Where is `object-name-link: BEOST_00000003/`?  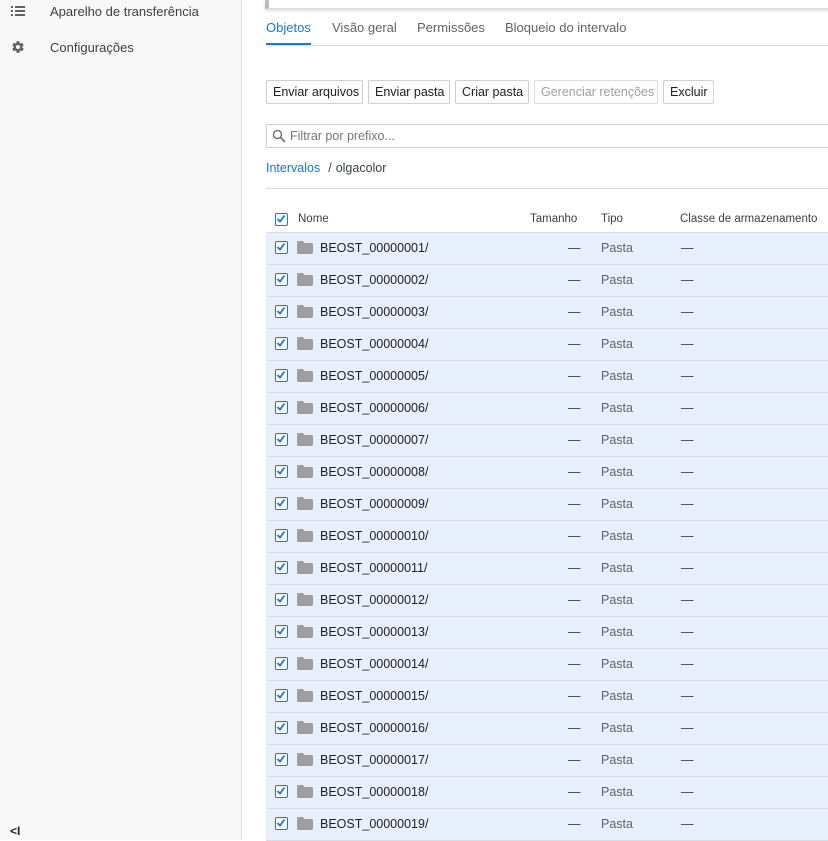
object-name-link: BEOST_00000003/ is located at coordinates (374, 312).